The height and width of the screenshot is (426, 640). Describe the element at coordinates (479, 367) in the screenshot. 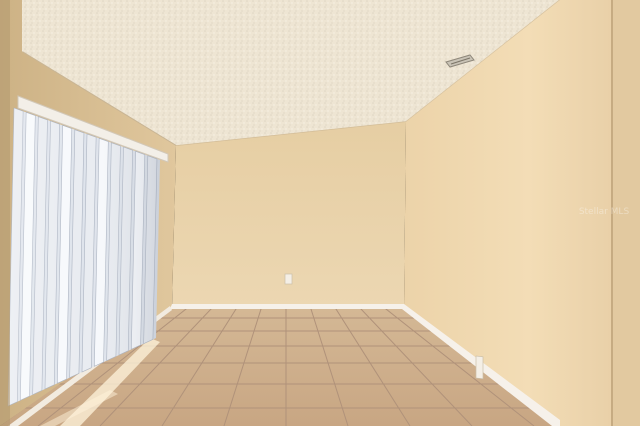

I see `wall-outlet-right` at that location.